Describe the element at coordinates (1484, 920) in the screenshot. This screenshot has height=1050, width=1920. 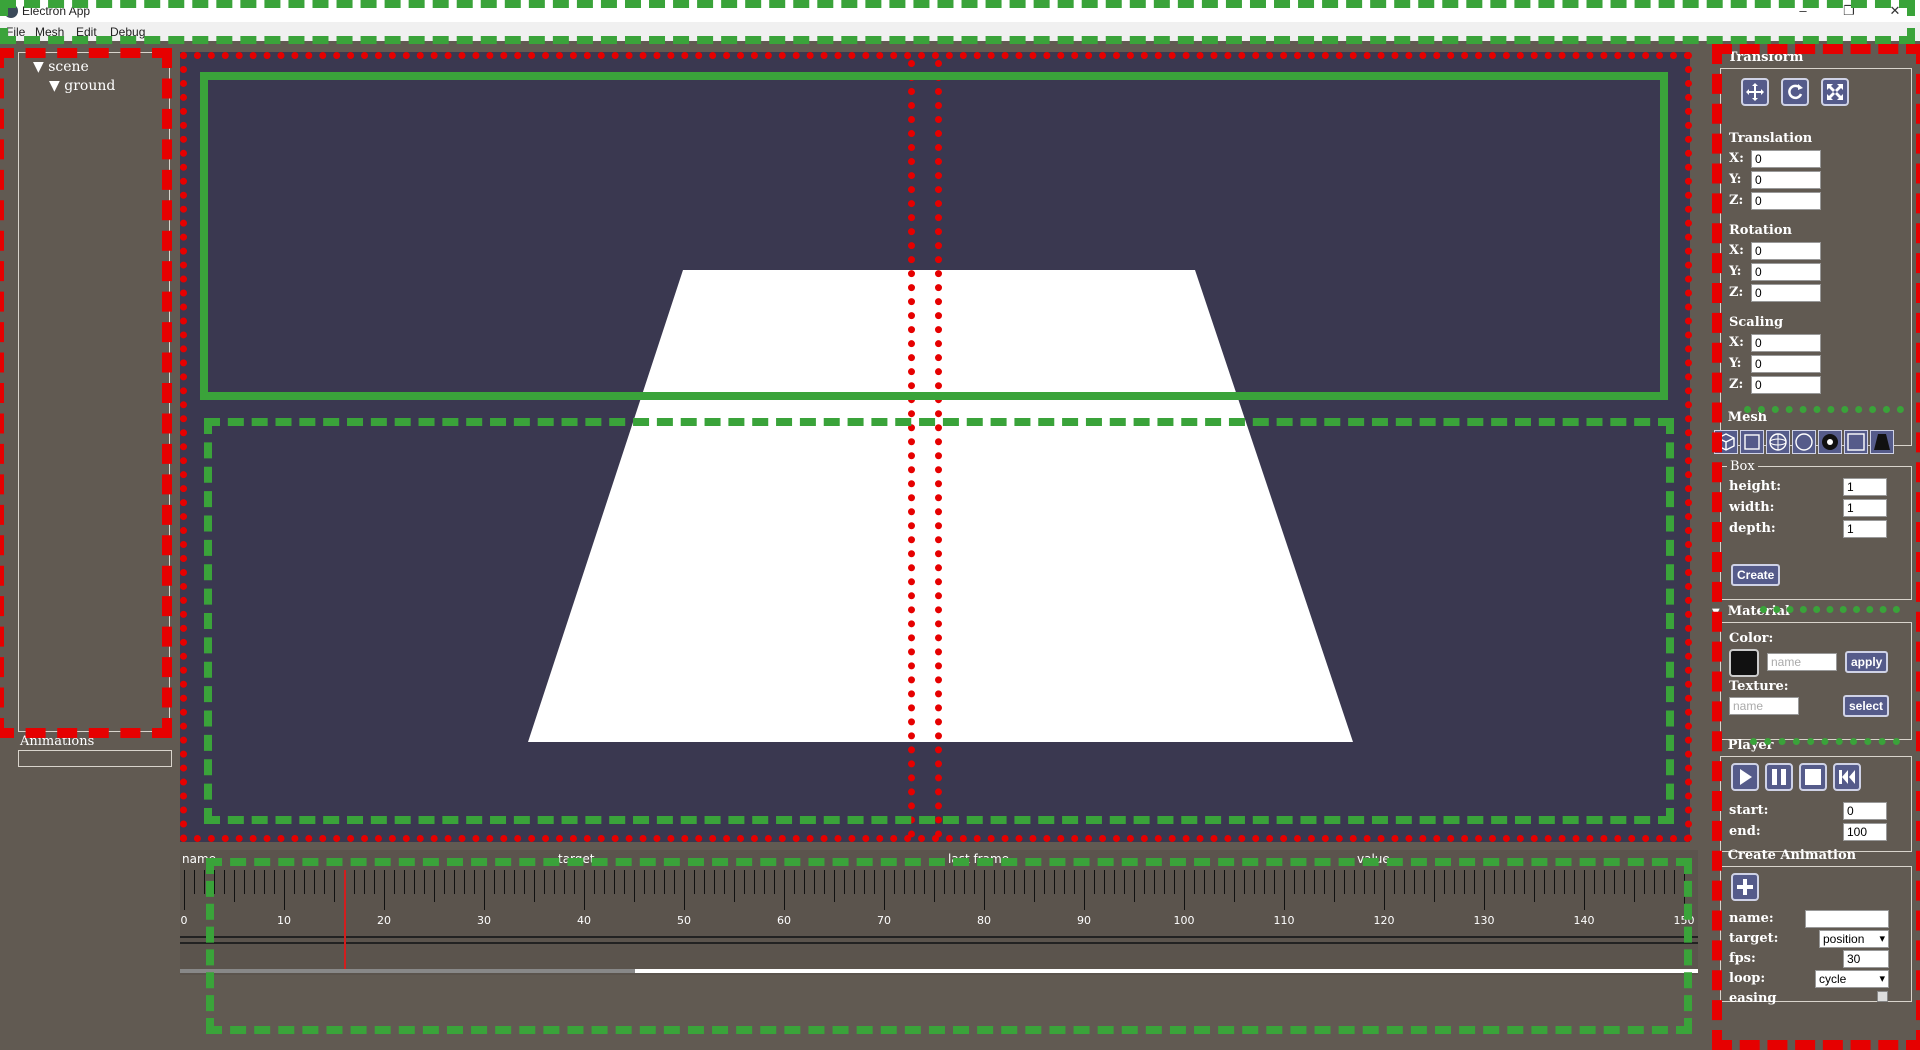
I see `ruler-tick-label: 130` at that location.